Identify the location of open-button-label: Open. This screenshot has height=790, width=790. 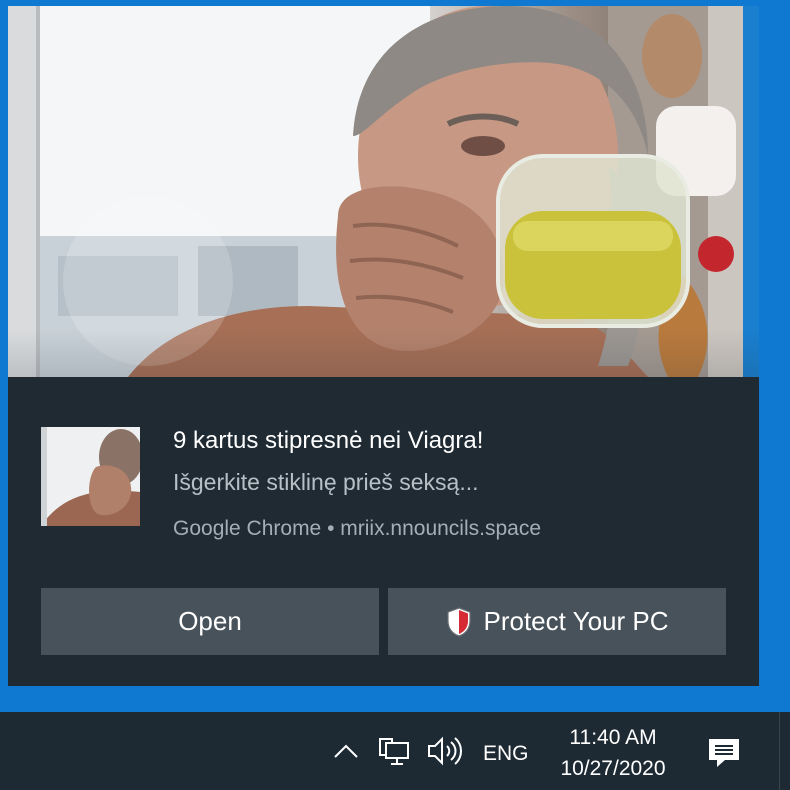
(210, 621).